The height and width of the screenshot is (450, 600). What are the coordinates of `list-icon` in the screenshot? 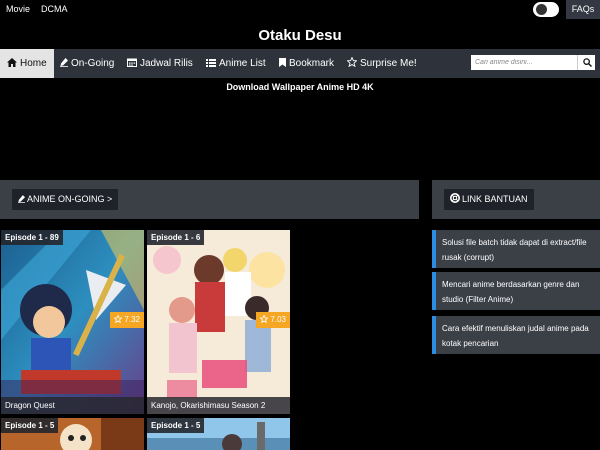 It's located at (211, 63).